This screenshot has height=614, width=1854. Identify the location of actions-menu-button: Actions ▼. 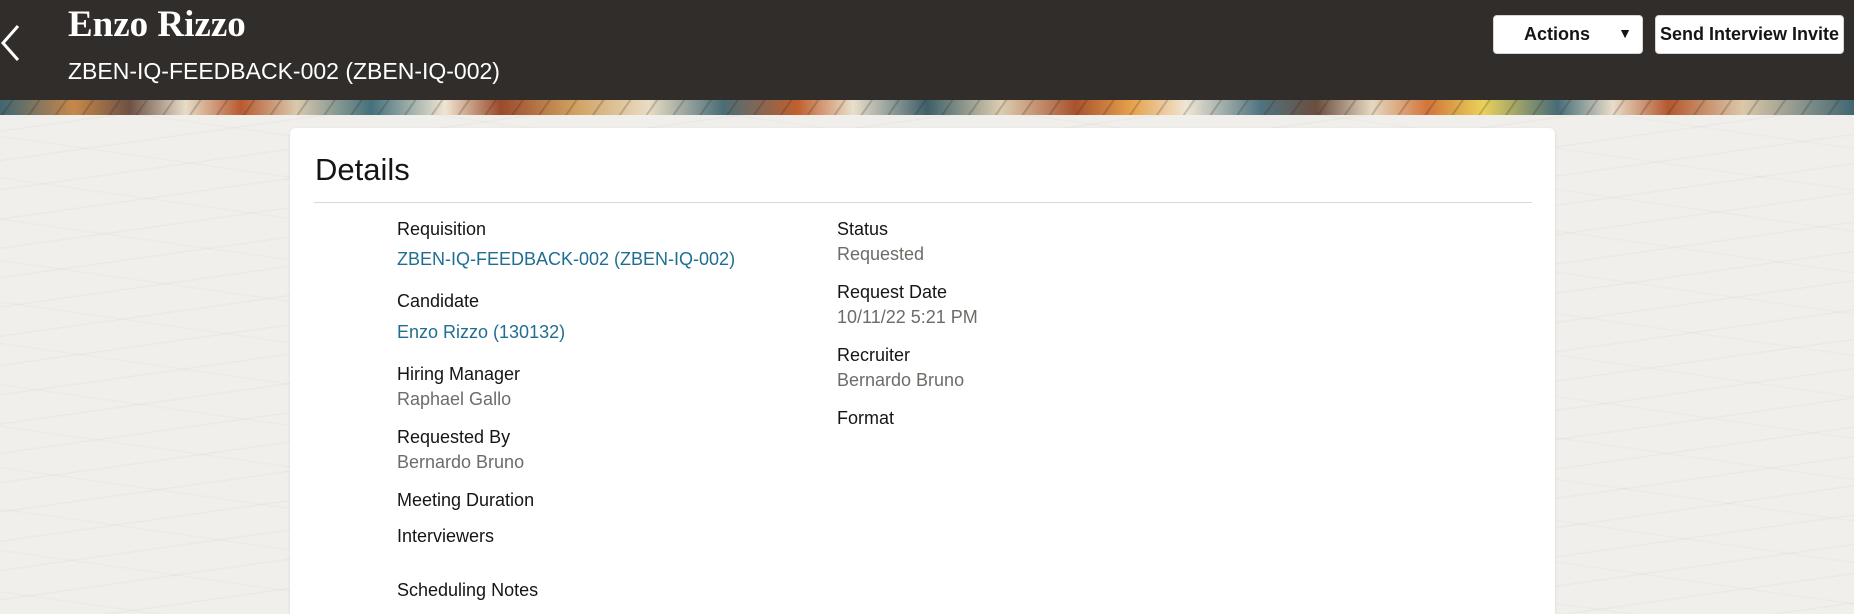
(1568, 34).